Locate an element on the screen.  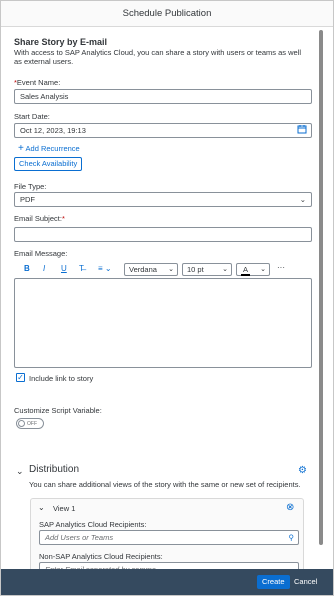
script-variable-label: Customize Script Variable: is located at coordinates (58, 410).